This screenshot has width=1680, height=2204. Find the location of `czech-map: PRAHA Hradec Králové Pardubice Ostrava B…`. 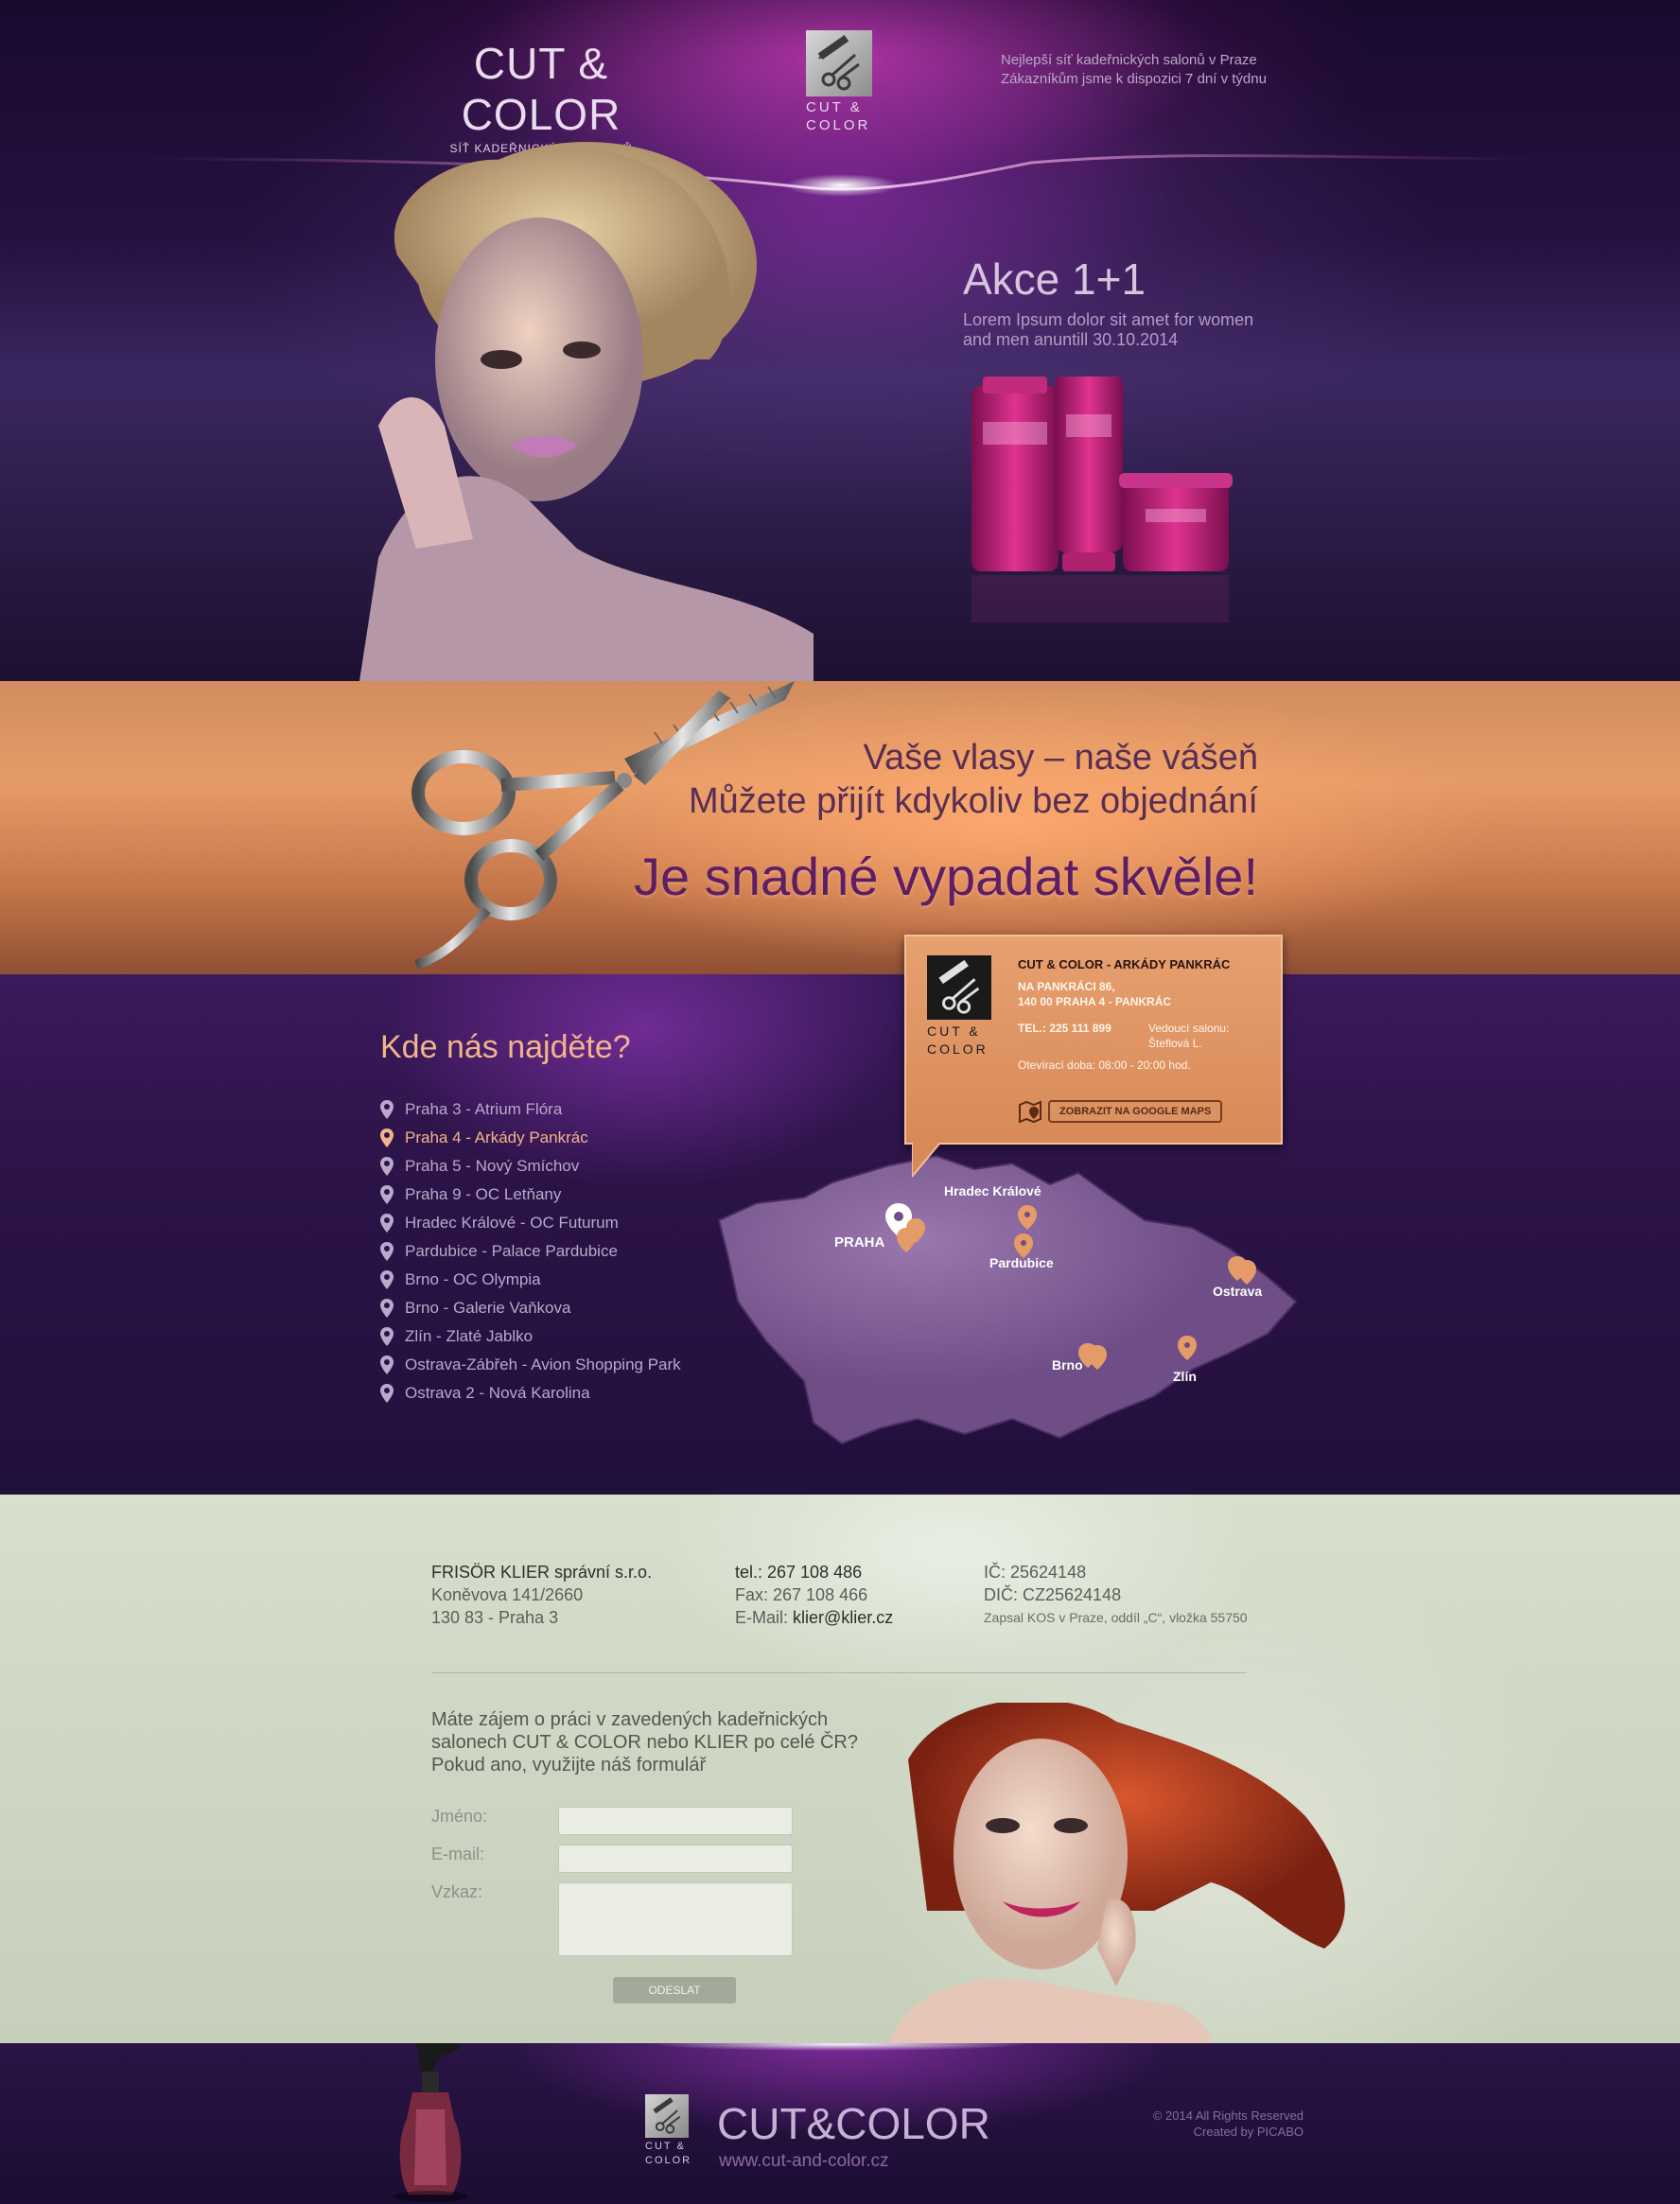

czech-map: PRAHA Hradec Králové Pardubice Ostrava B… is located at coordinates (1002, 1296).